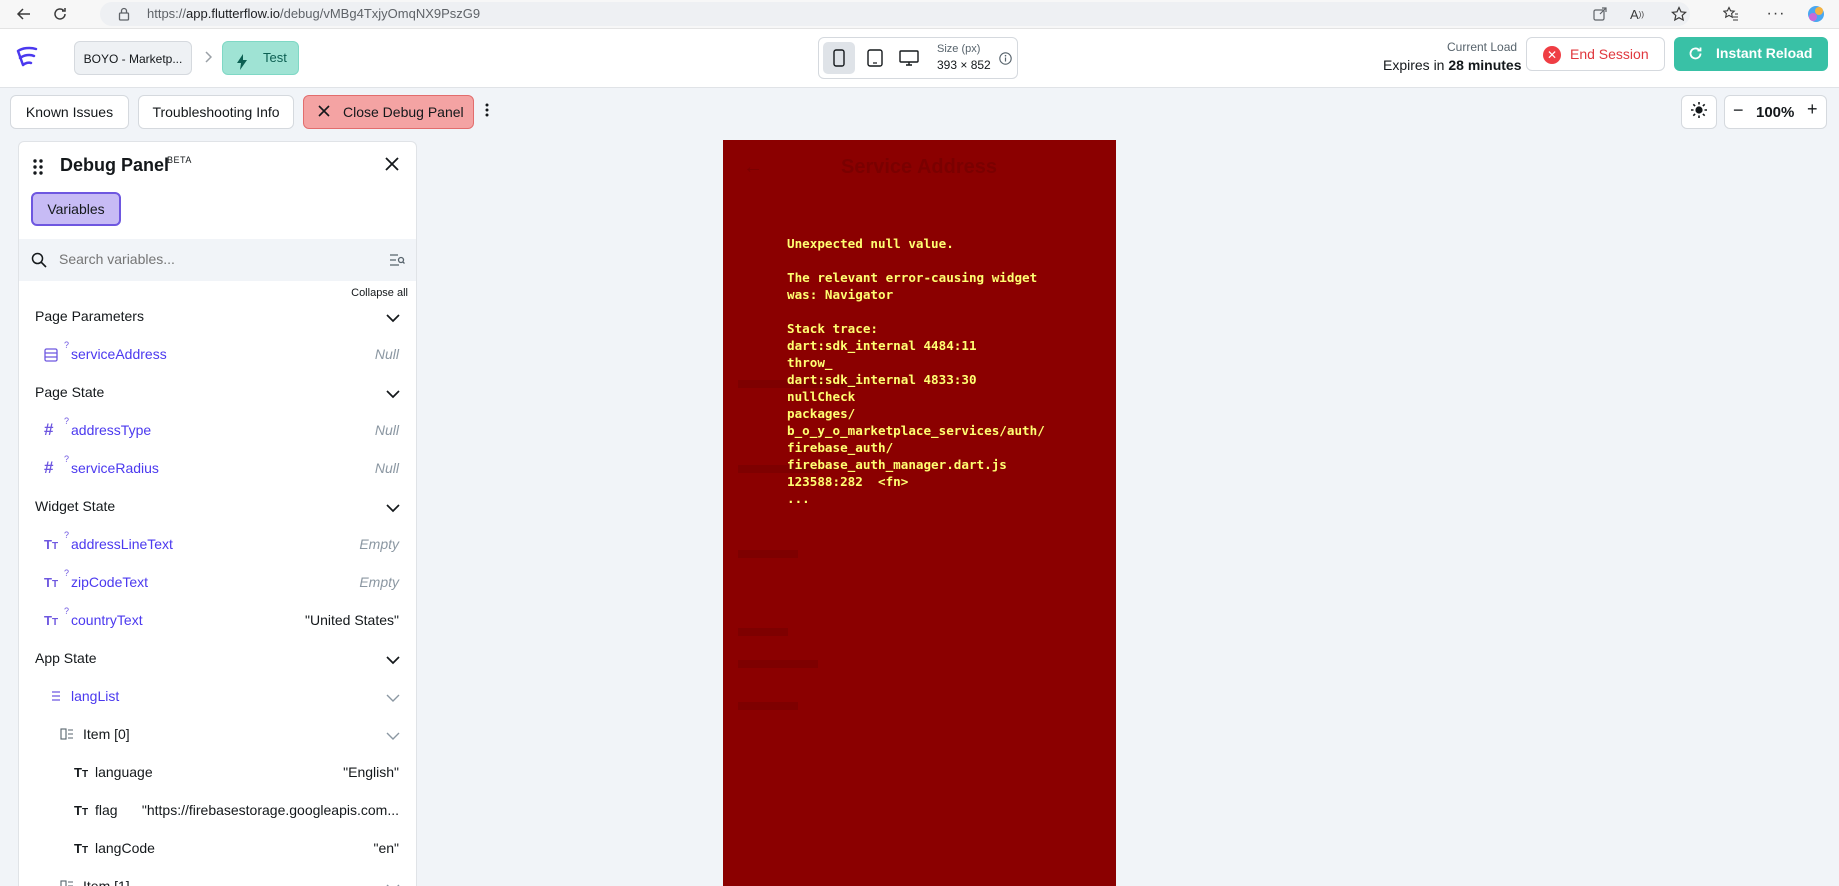 The height and width of the screenshot is (886, 1839). What do you see at coordinates (1699, 112) in the screenshot?
I see `theme-toggle-button` at bounding box center [1699, 112].